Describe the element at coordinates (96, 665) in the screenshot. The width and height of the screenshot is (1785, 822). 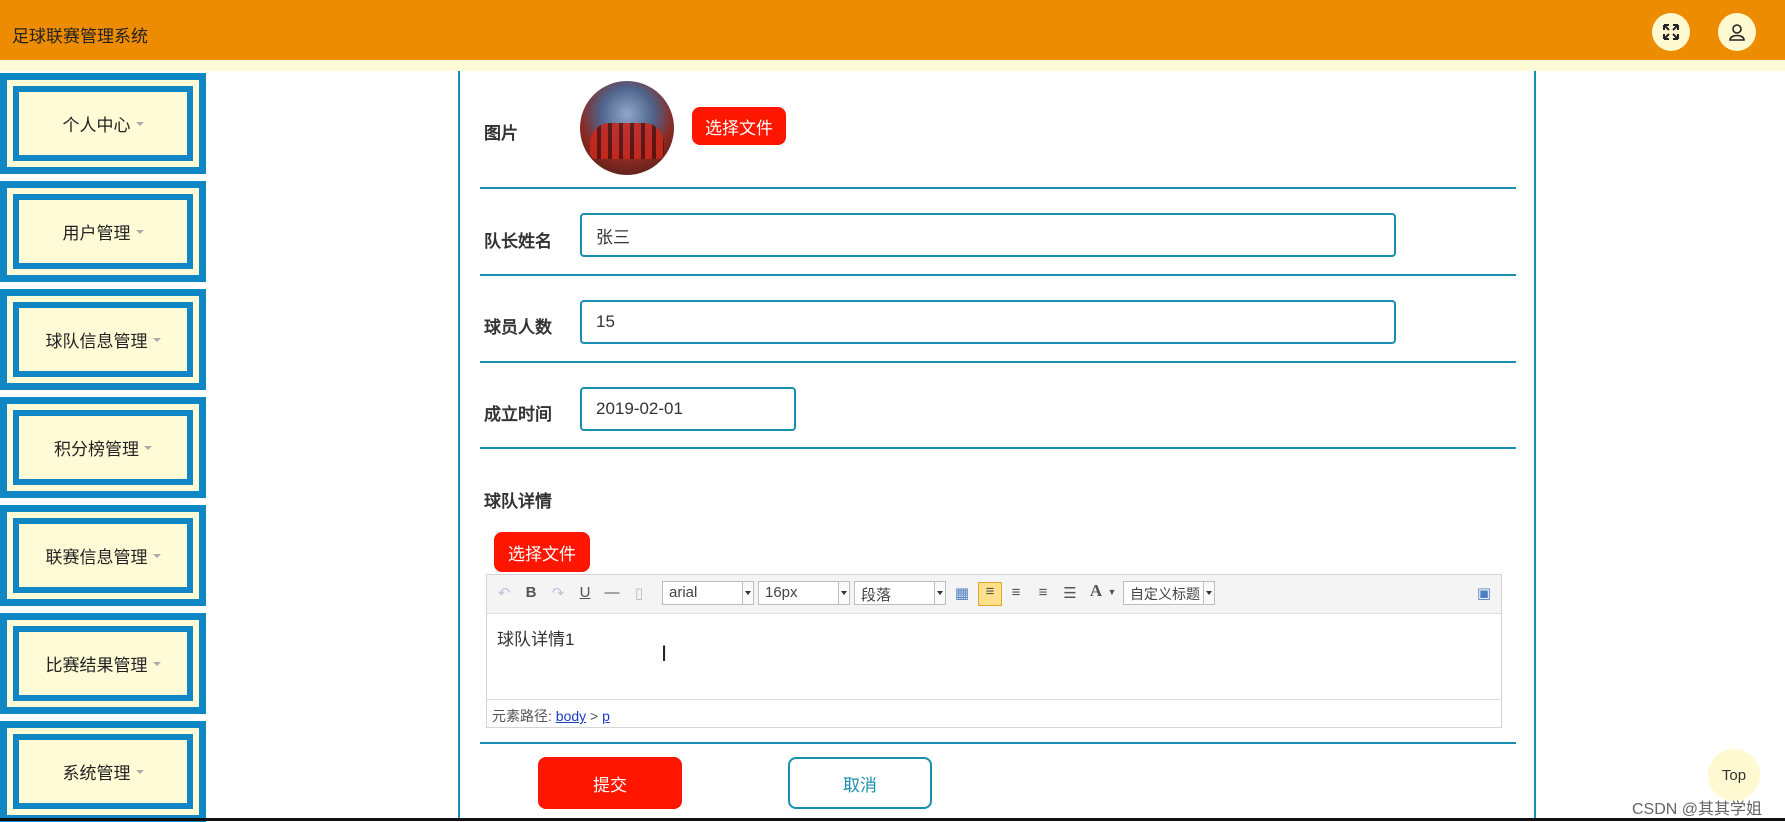
I see `sidebar-item-label: 比赛结果管理` at that location.